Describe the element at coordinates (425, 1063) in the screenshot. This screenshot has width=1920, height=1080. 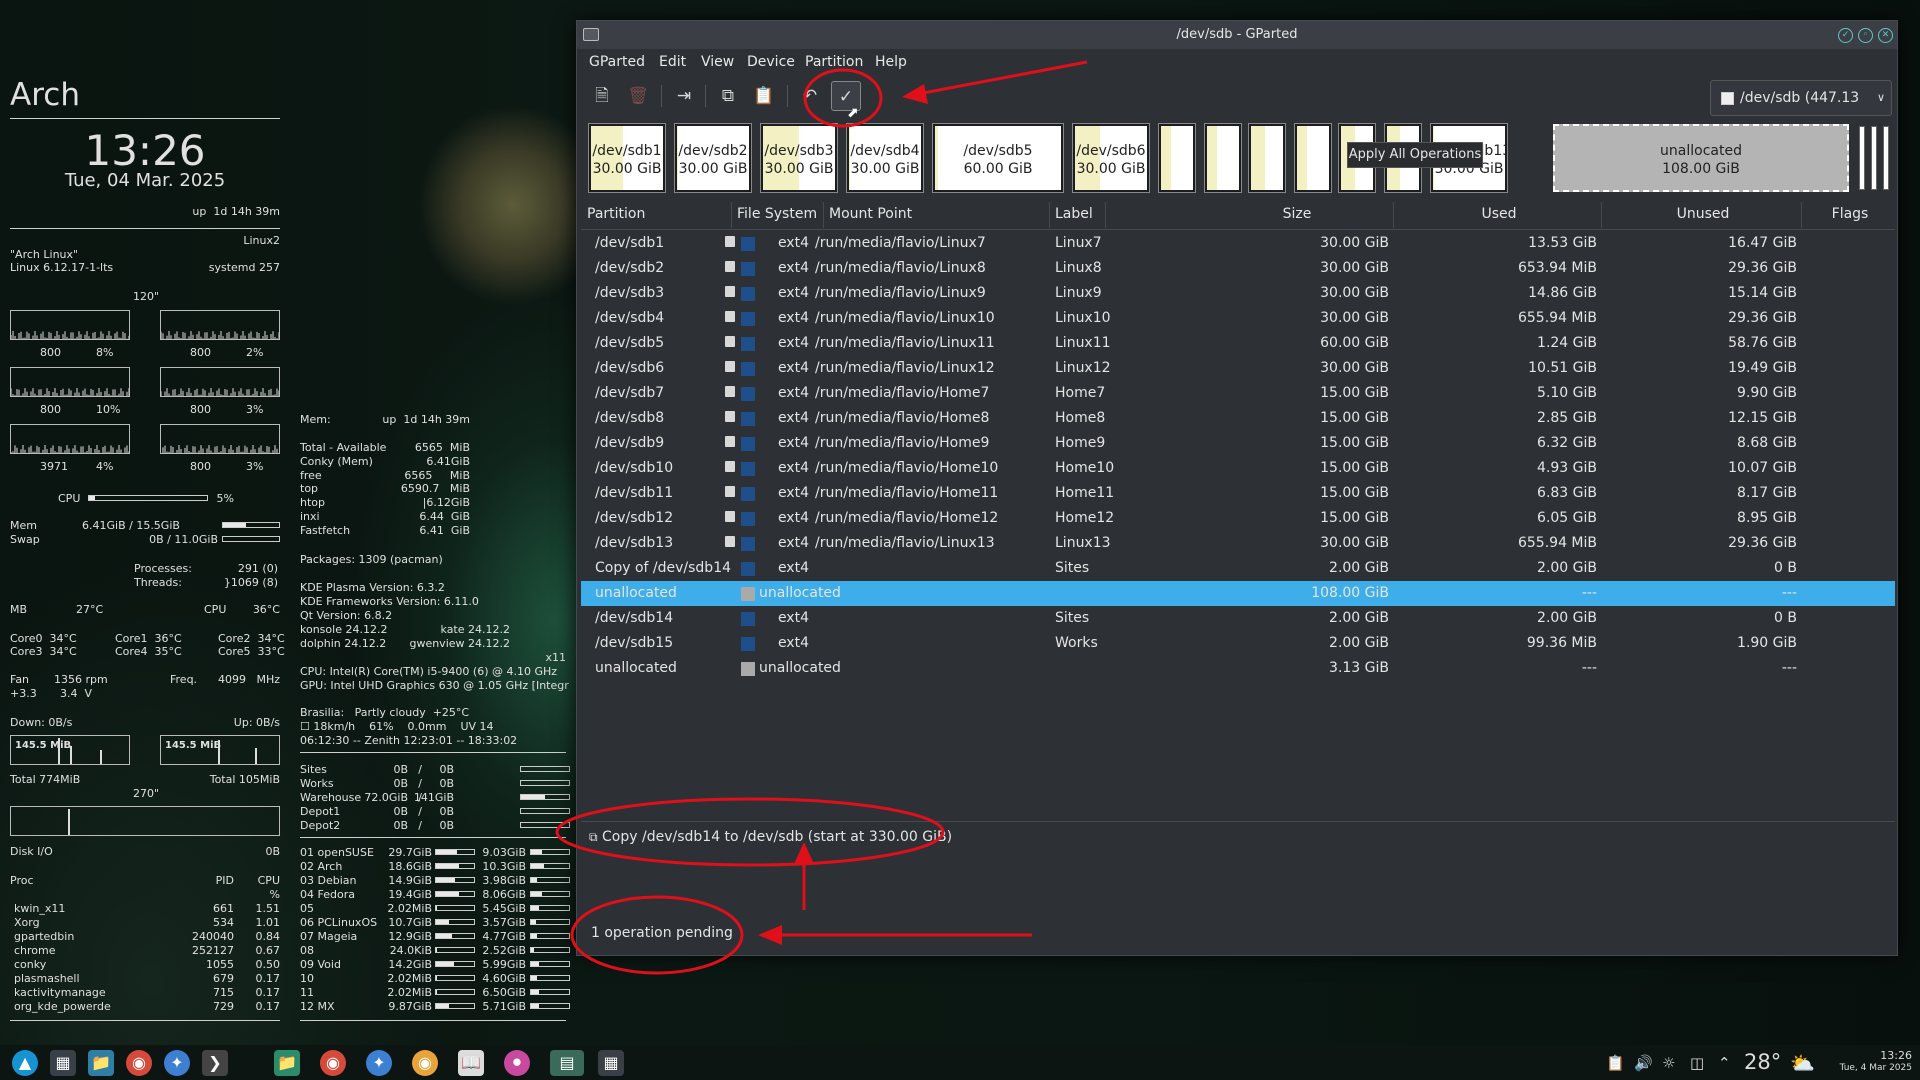
I see `task-chrome-2-icon: ◉` at that location.